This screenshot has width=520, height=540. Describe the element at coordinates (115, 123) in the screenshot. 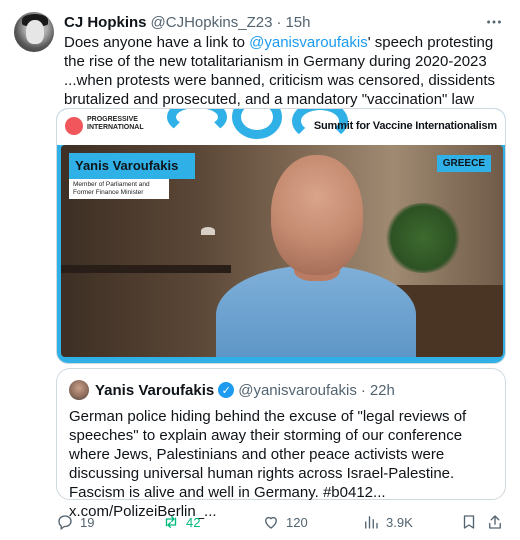

I see `org-name: PROGRESSIVE INTERNATIONAL` at that location.